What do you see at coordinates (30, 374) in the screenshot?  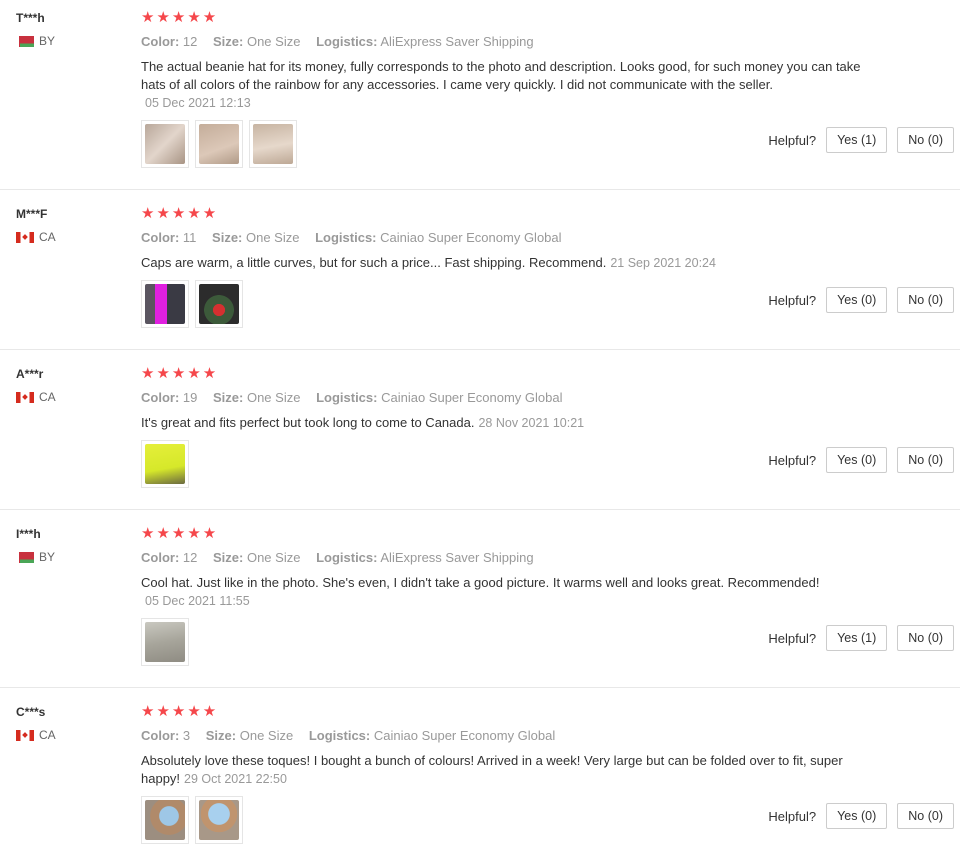 I see `reviewer-name: A***r` at bounding box center [30, 374].